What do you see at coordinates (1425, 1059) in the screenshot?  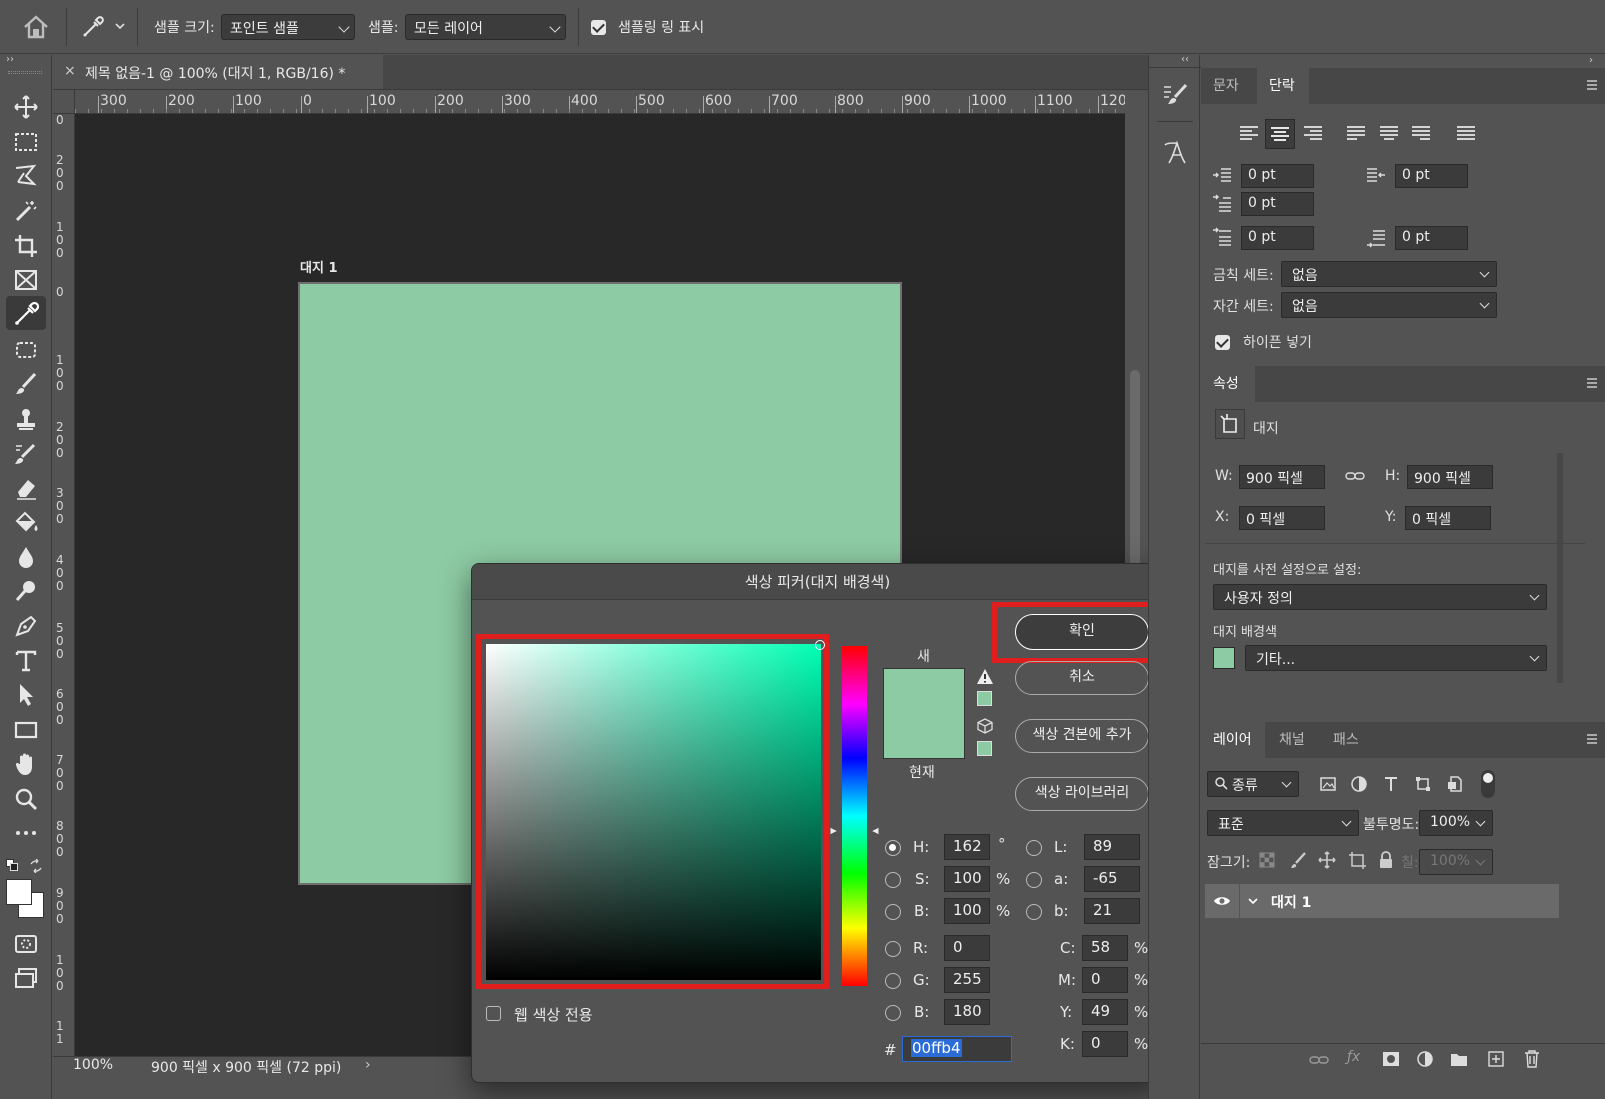 I see `adjustment-layer-icon` at bounding box center [1425, 1059].